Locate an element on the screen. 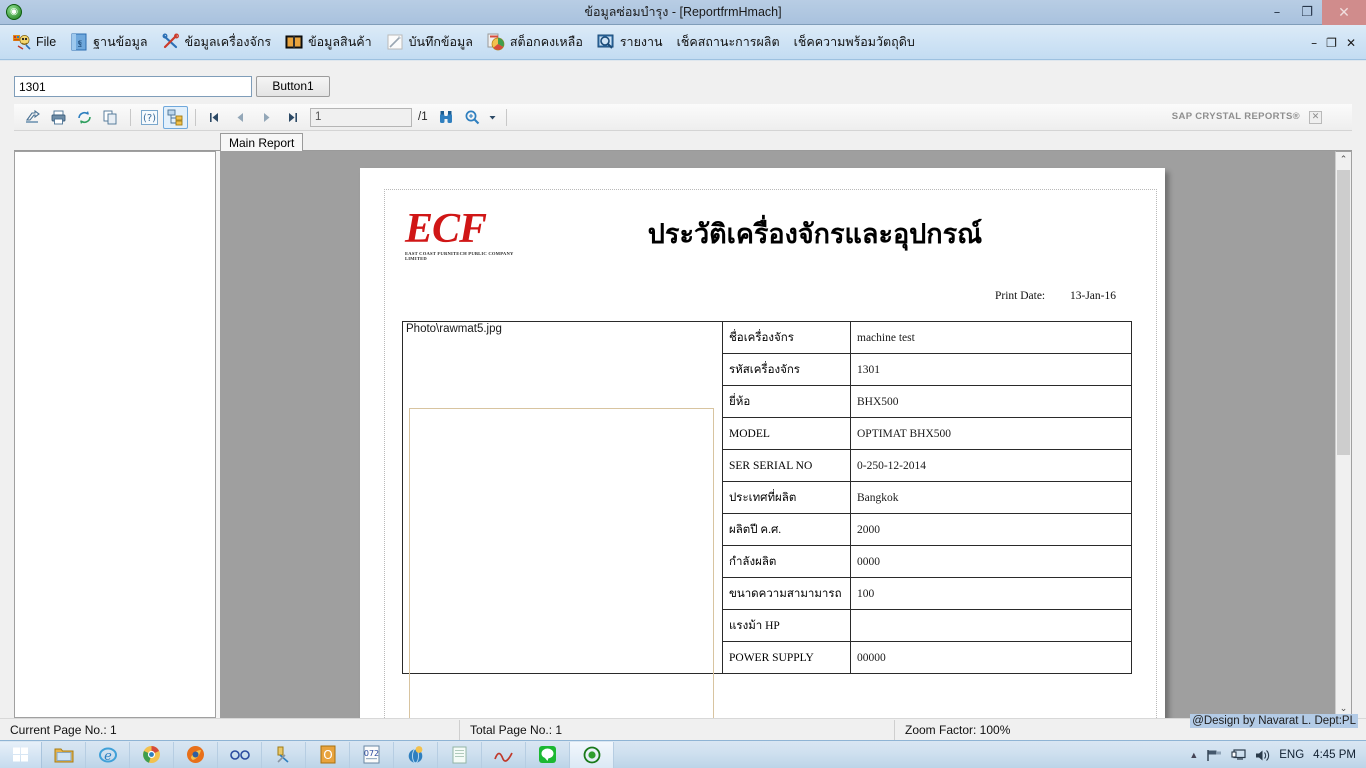 The height and width of the screenshot is (768, 1366). report-072-icon: 072 is located at coordinates (371, 754).